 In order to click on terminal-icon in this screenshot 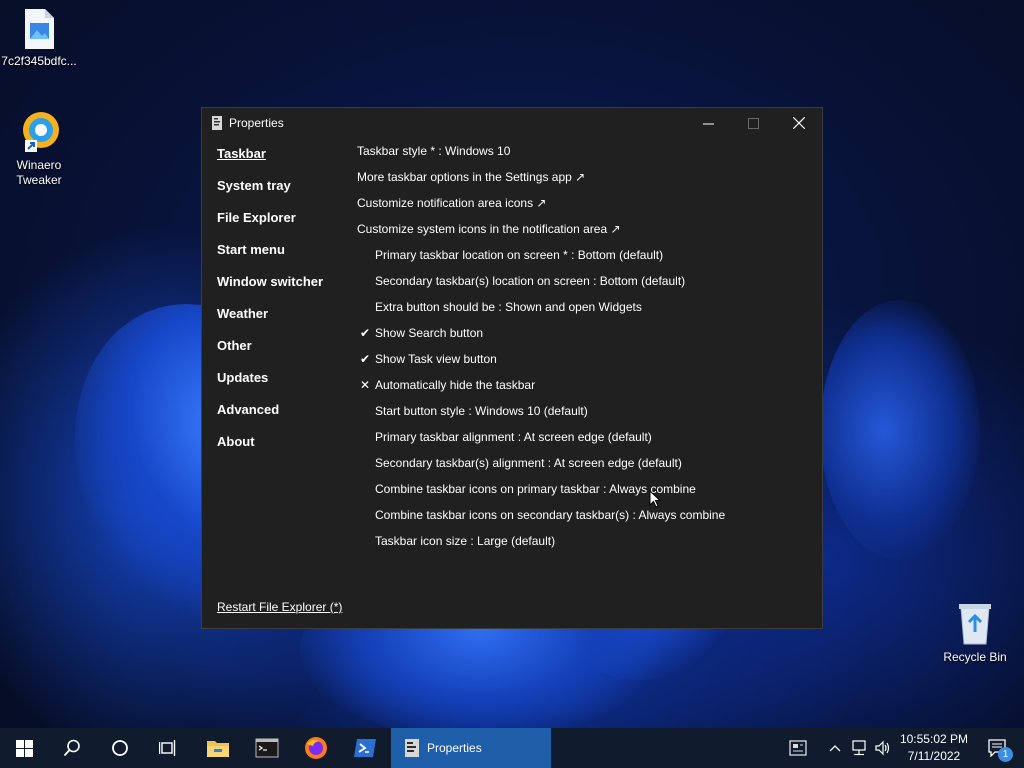, I will do `click(267, 748)`.